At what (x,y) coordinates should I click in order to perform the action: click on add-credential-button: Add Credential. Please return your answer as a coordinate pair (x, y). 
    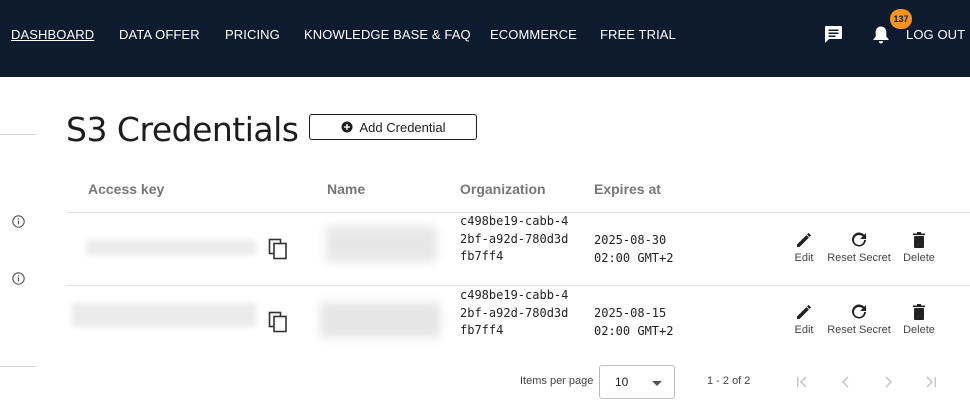
    Looking at the image, I should click on (393, 127).